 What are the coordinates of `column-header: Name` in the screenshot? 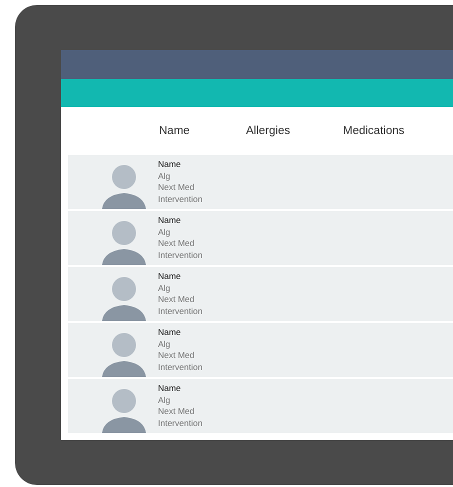 It's located at (175, 131).